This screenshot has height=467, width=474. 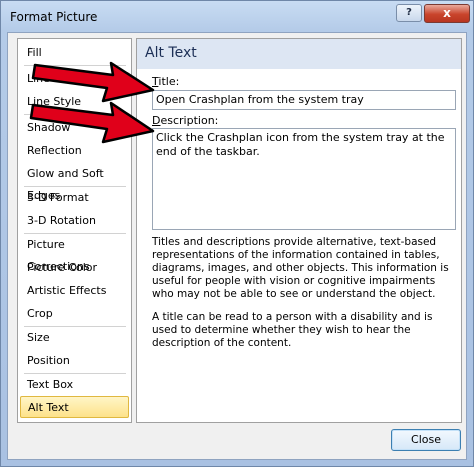 I want to click on description-label: Description:, so click(x=185, y=120).